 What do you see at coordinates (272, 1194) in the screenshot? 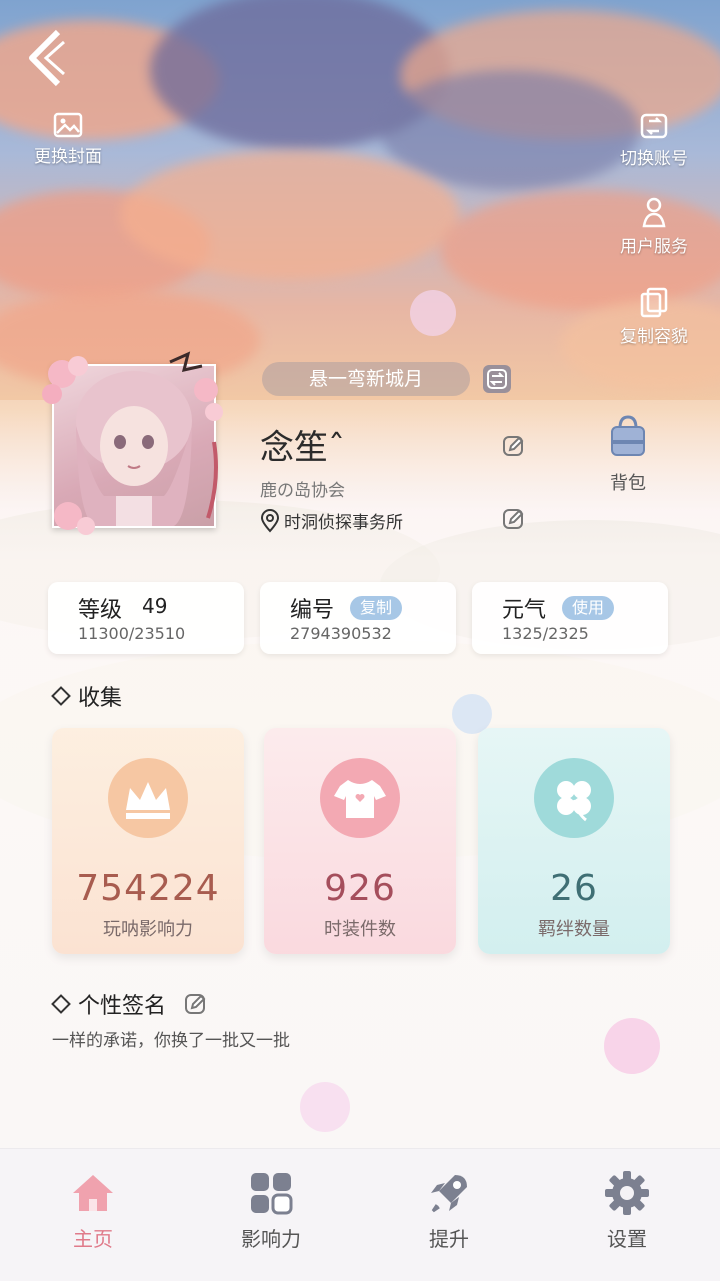
I see `grid-icon` at bounding box center [272, 1194].